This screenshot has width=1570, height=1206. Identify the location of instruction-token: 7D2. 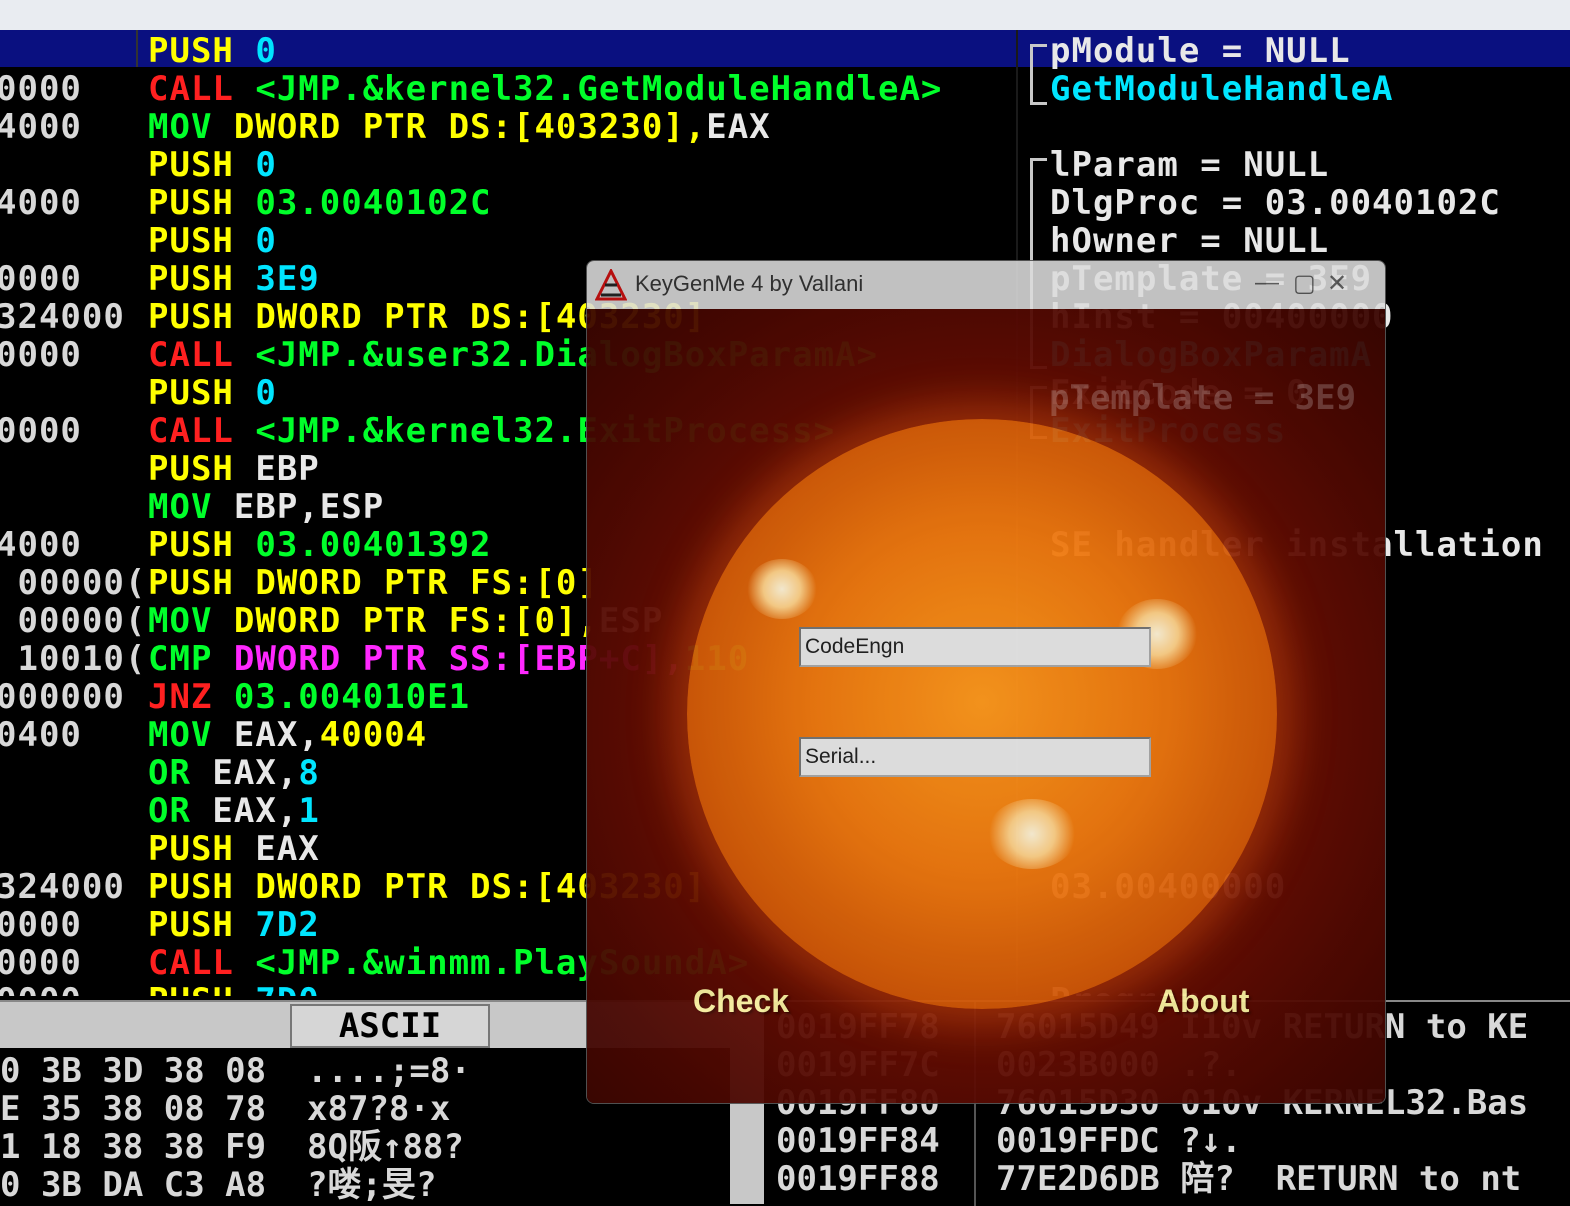
(287, 925).